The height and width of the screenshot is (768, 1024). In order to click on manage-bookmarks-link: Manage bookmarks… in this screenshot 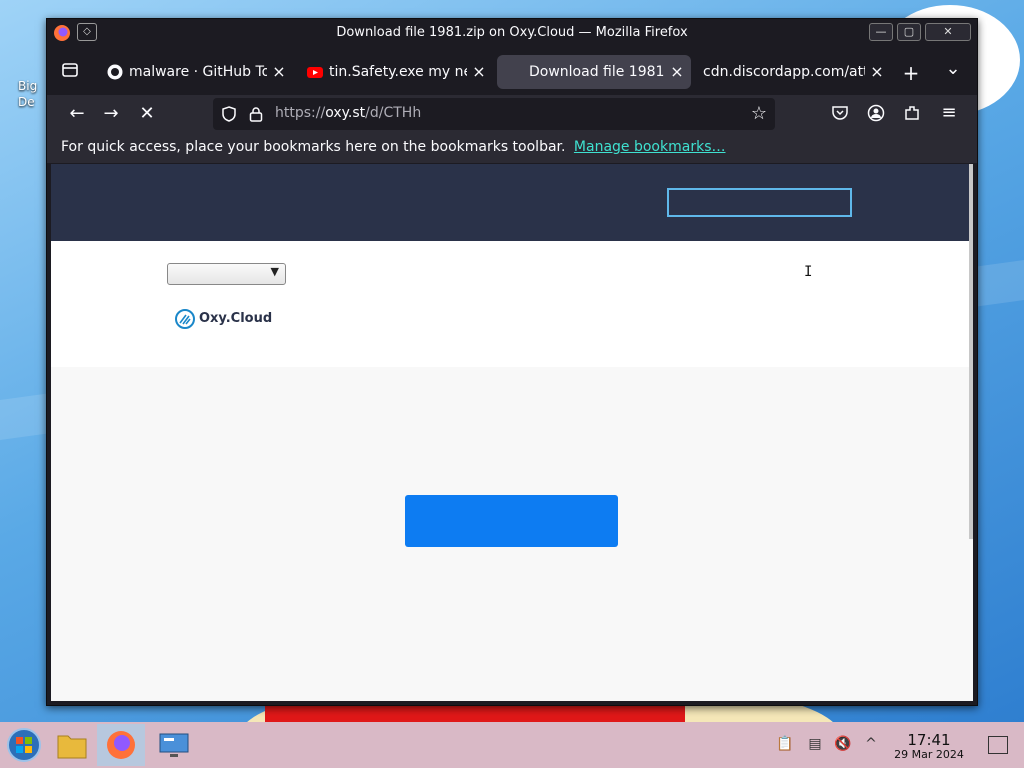, I will do `click(650, 147)`.